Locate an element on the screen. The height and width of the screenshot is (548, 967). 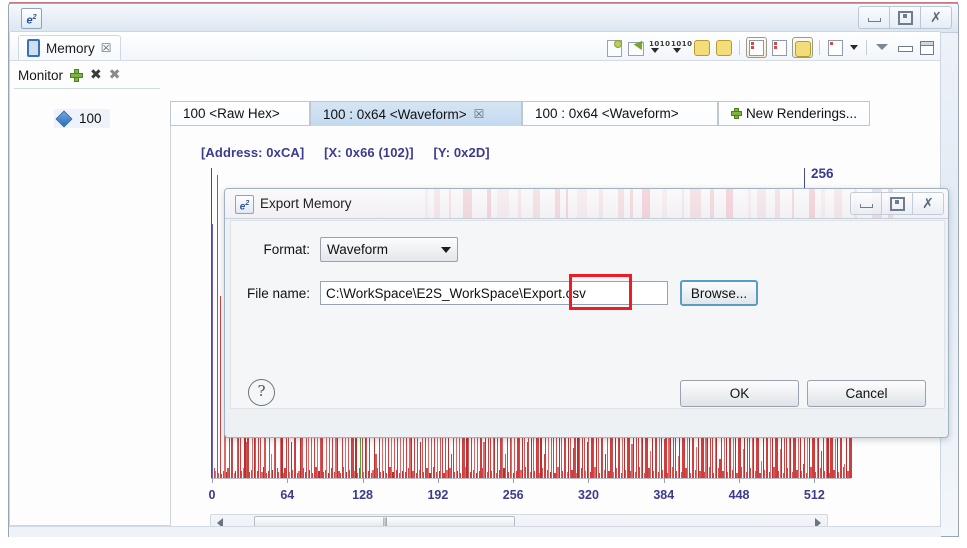
import-icon is located at coordinates (635, 47).